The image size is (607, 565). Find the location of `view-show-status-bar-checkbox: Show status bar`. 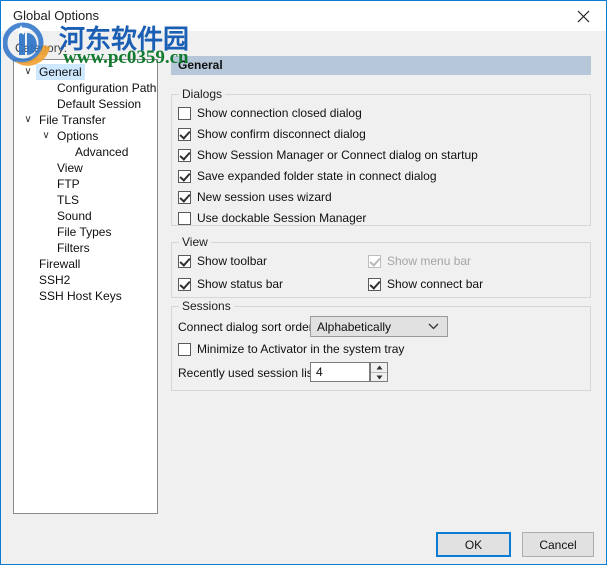

view-show-status-bar-checkbox: Show status bar is located at coordinates (230, 284).